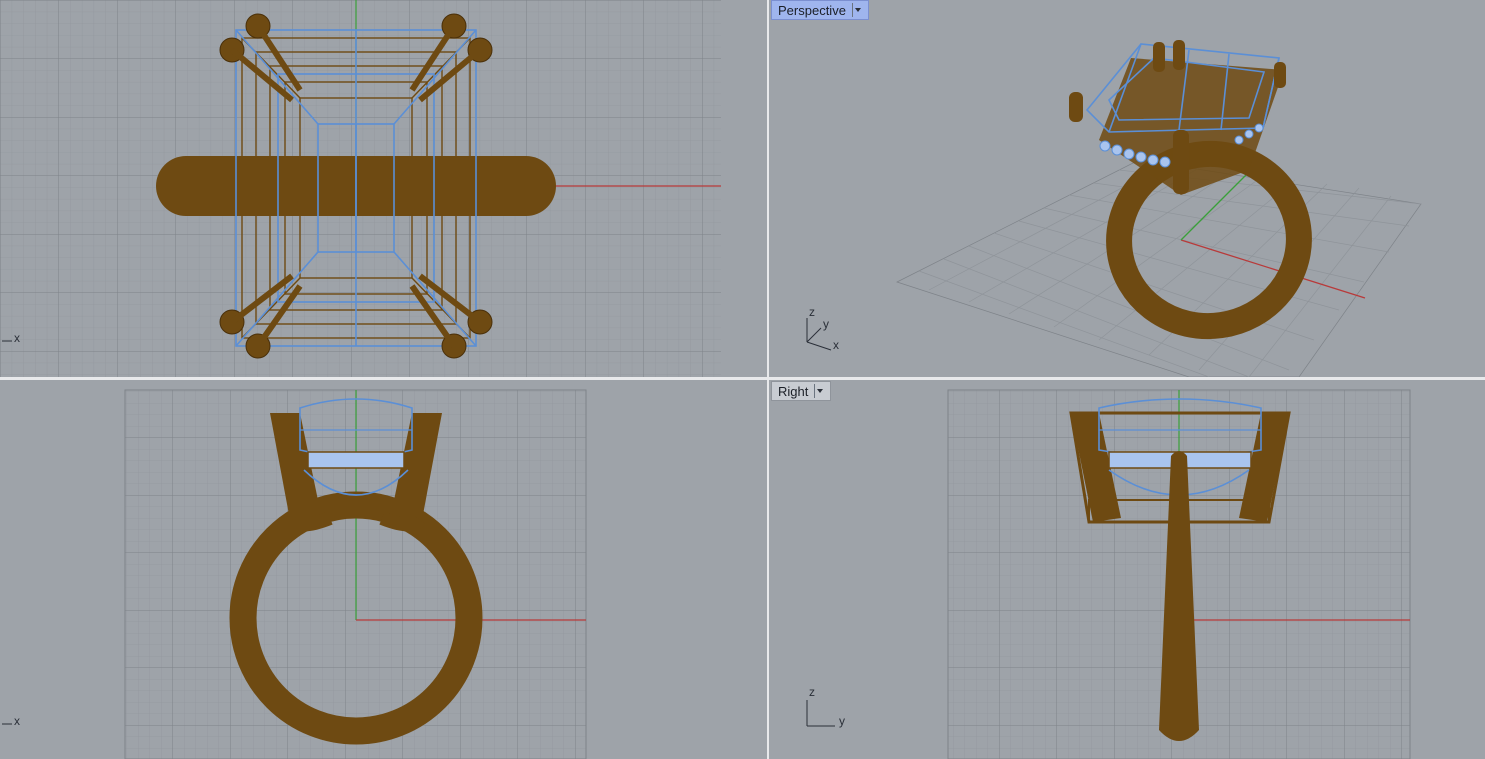  I want to click on grid-perspective, so click(1159, 268).